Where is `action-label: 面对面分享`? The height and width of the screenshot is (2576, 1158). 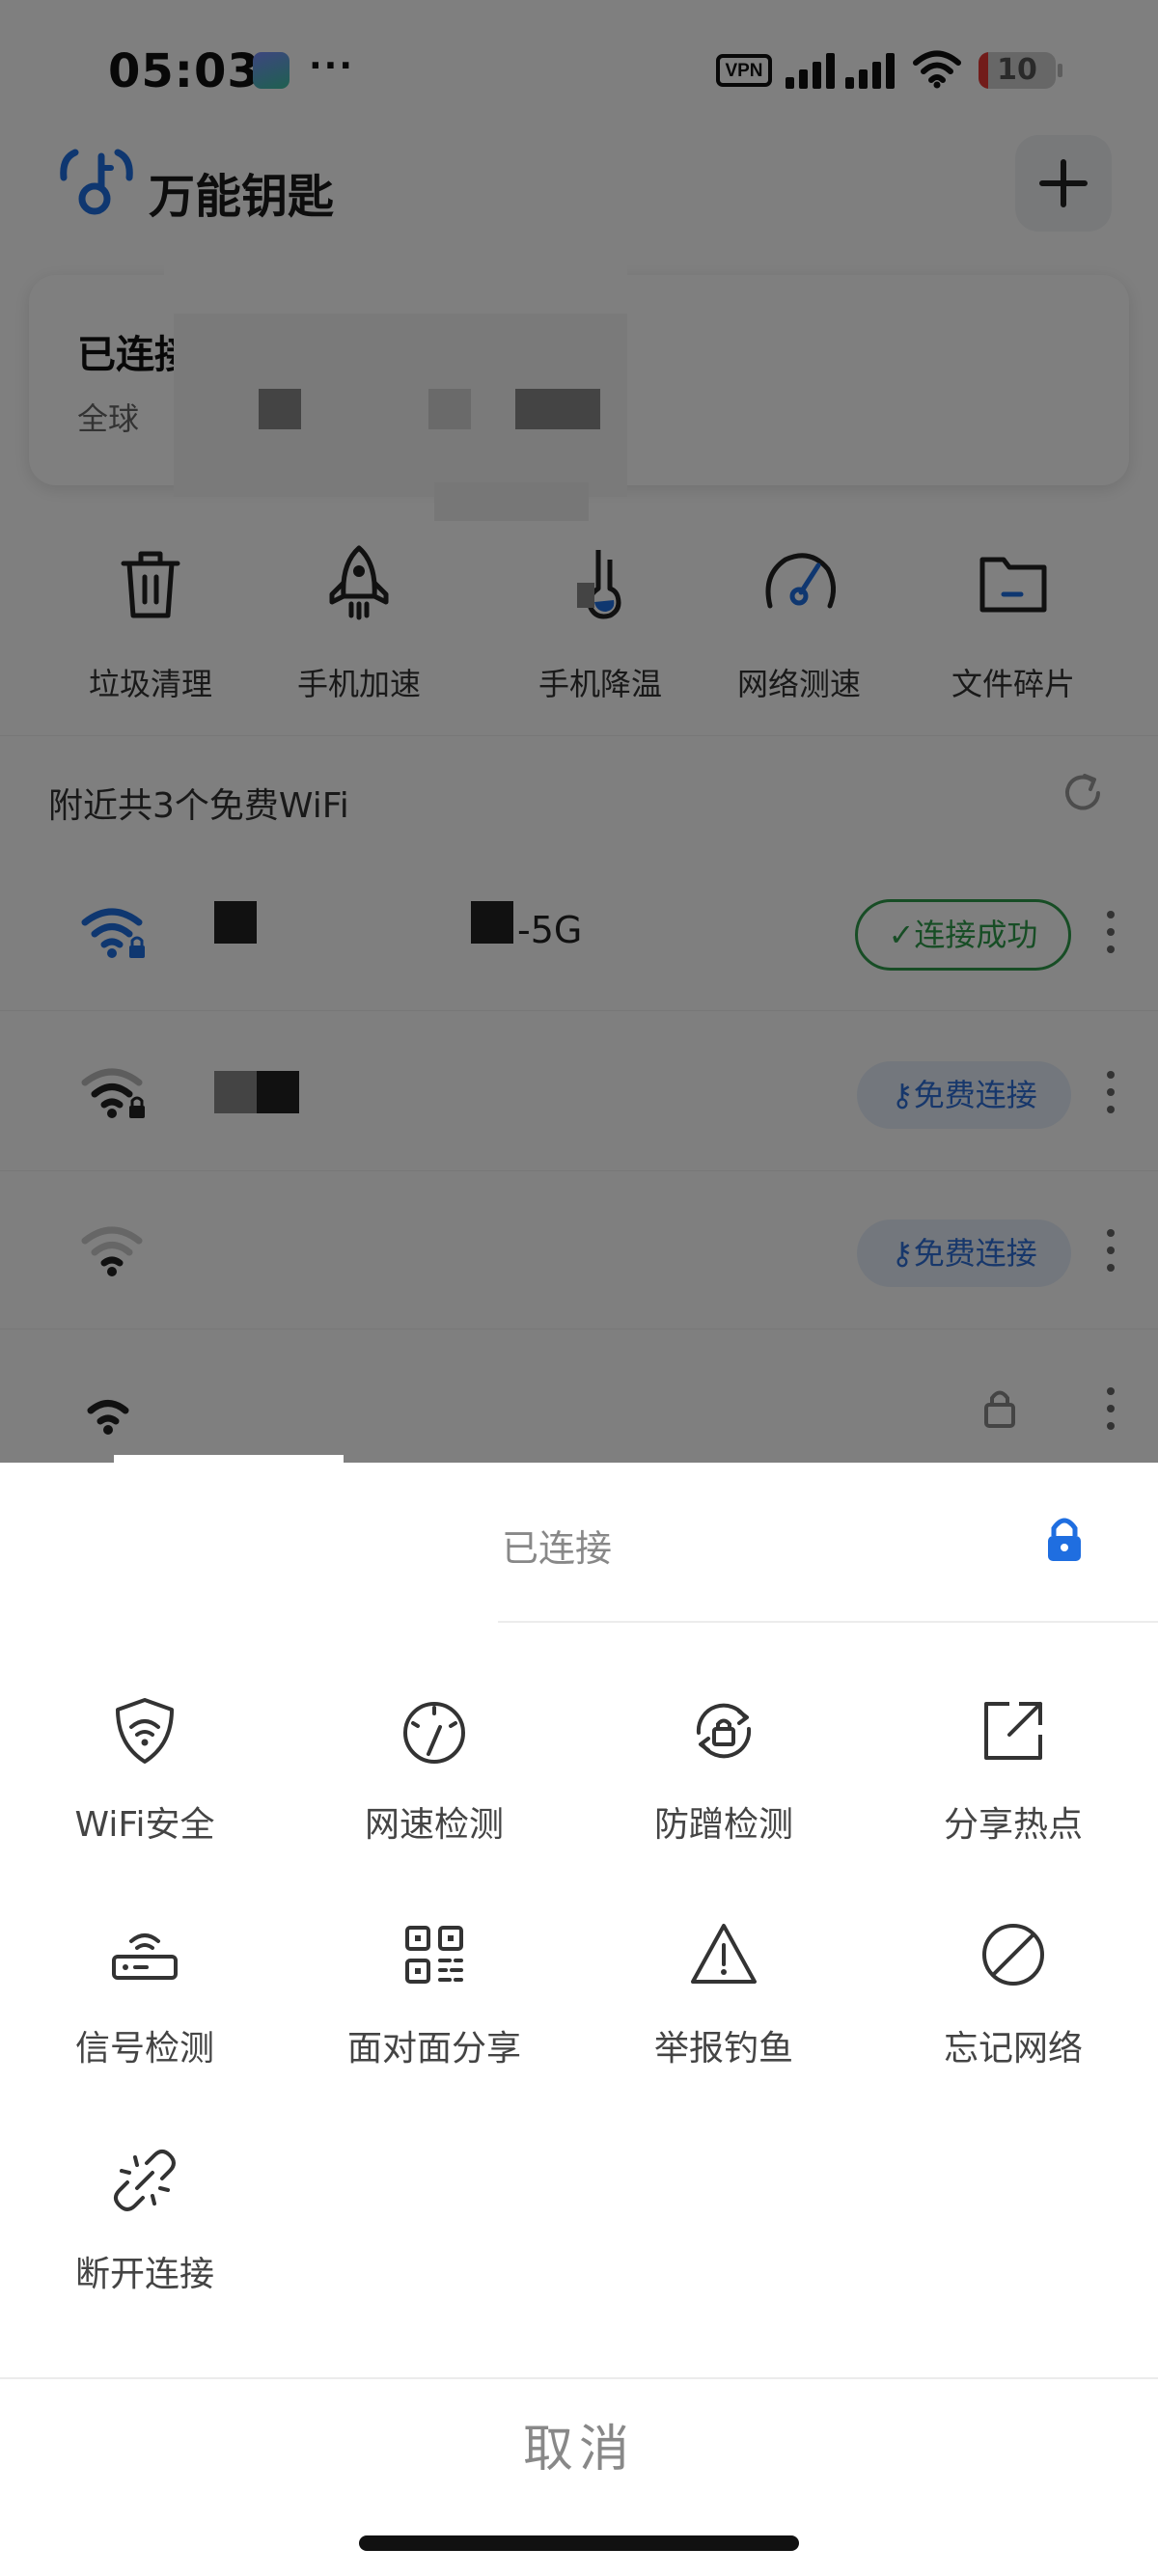
action-label: 面对面分享 is located at coordinates (433, 2049).